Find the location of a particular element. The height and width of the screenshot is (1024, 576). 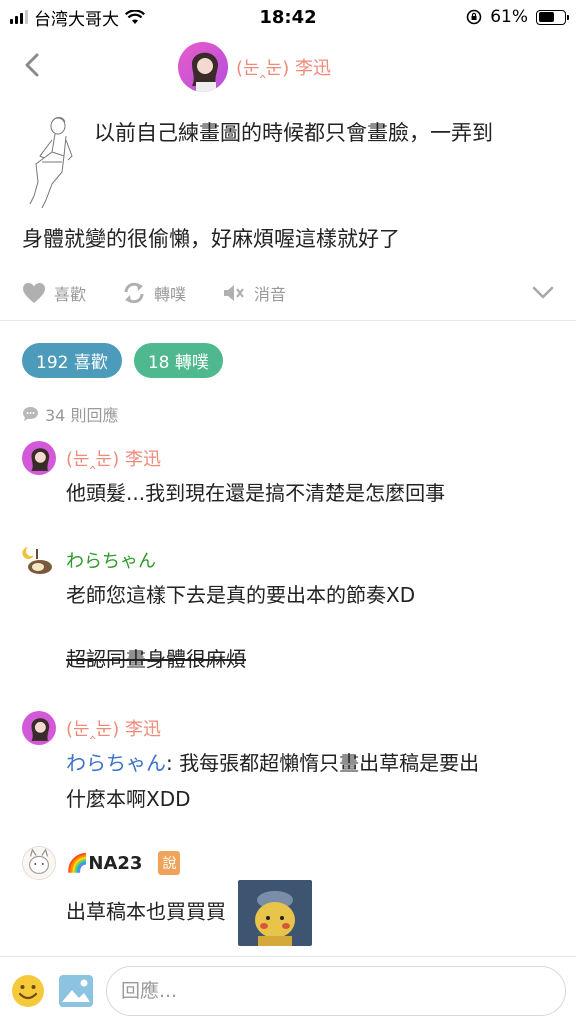

author-name: (눈‸눈) 李迅 is located at coordinates (283, 67).